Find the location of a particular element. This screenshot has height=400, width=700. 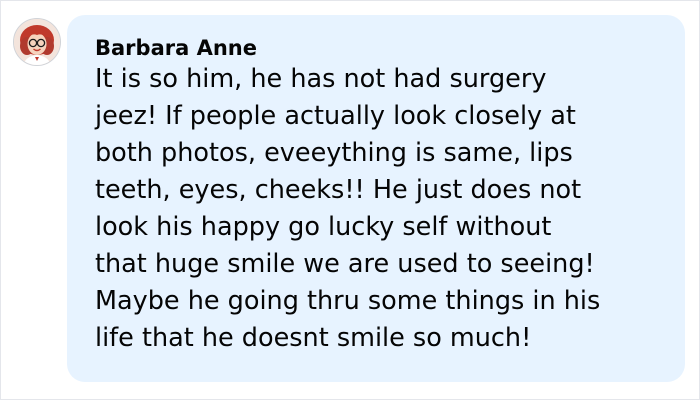

comment-line: jeez! If people actually look closely at is located at coordinates (335, 116).